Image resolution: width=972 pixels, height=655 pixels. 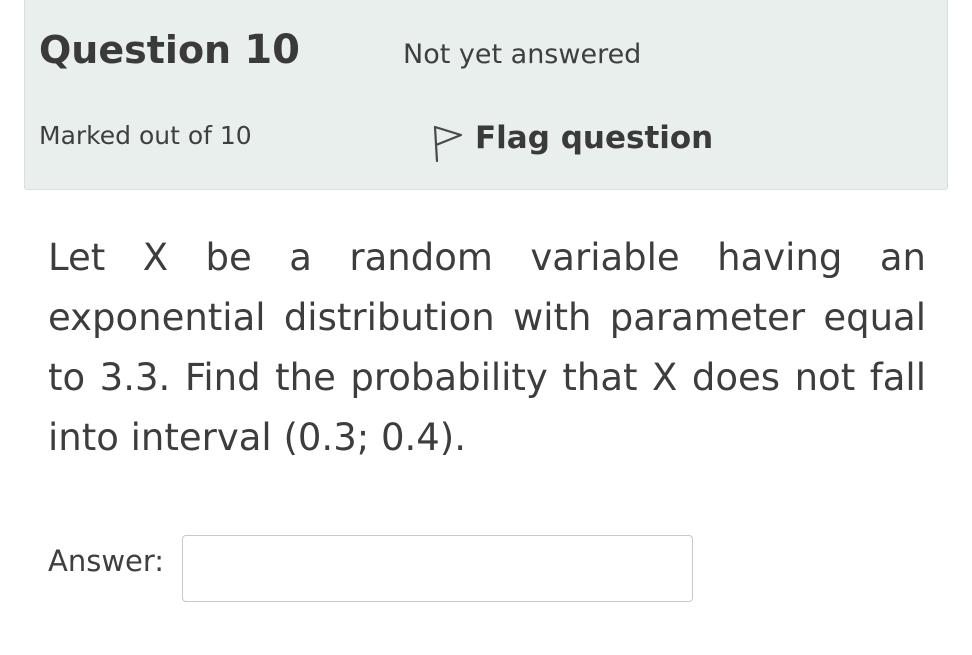 What do you see at coordinates (145, 135) in the screenshot?
I see `question-marks: Marked out of 10` at bounding box center [145, 135].